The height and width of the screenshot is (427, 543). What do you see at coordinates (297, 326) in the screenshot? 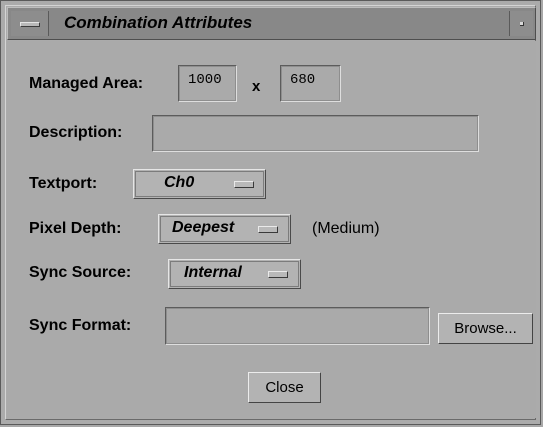
I see `sync-format-field` at bounding box center [297, 326].